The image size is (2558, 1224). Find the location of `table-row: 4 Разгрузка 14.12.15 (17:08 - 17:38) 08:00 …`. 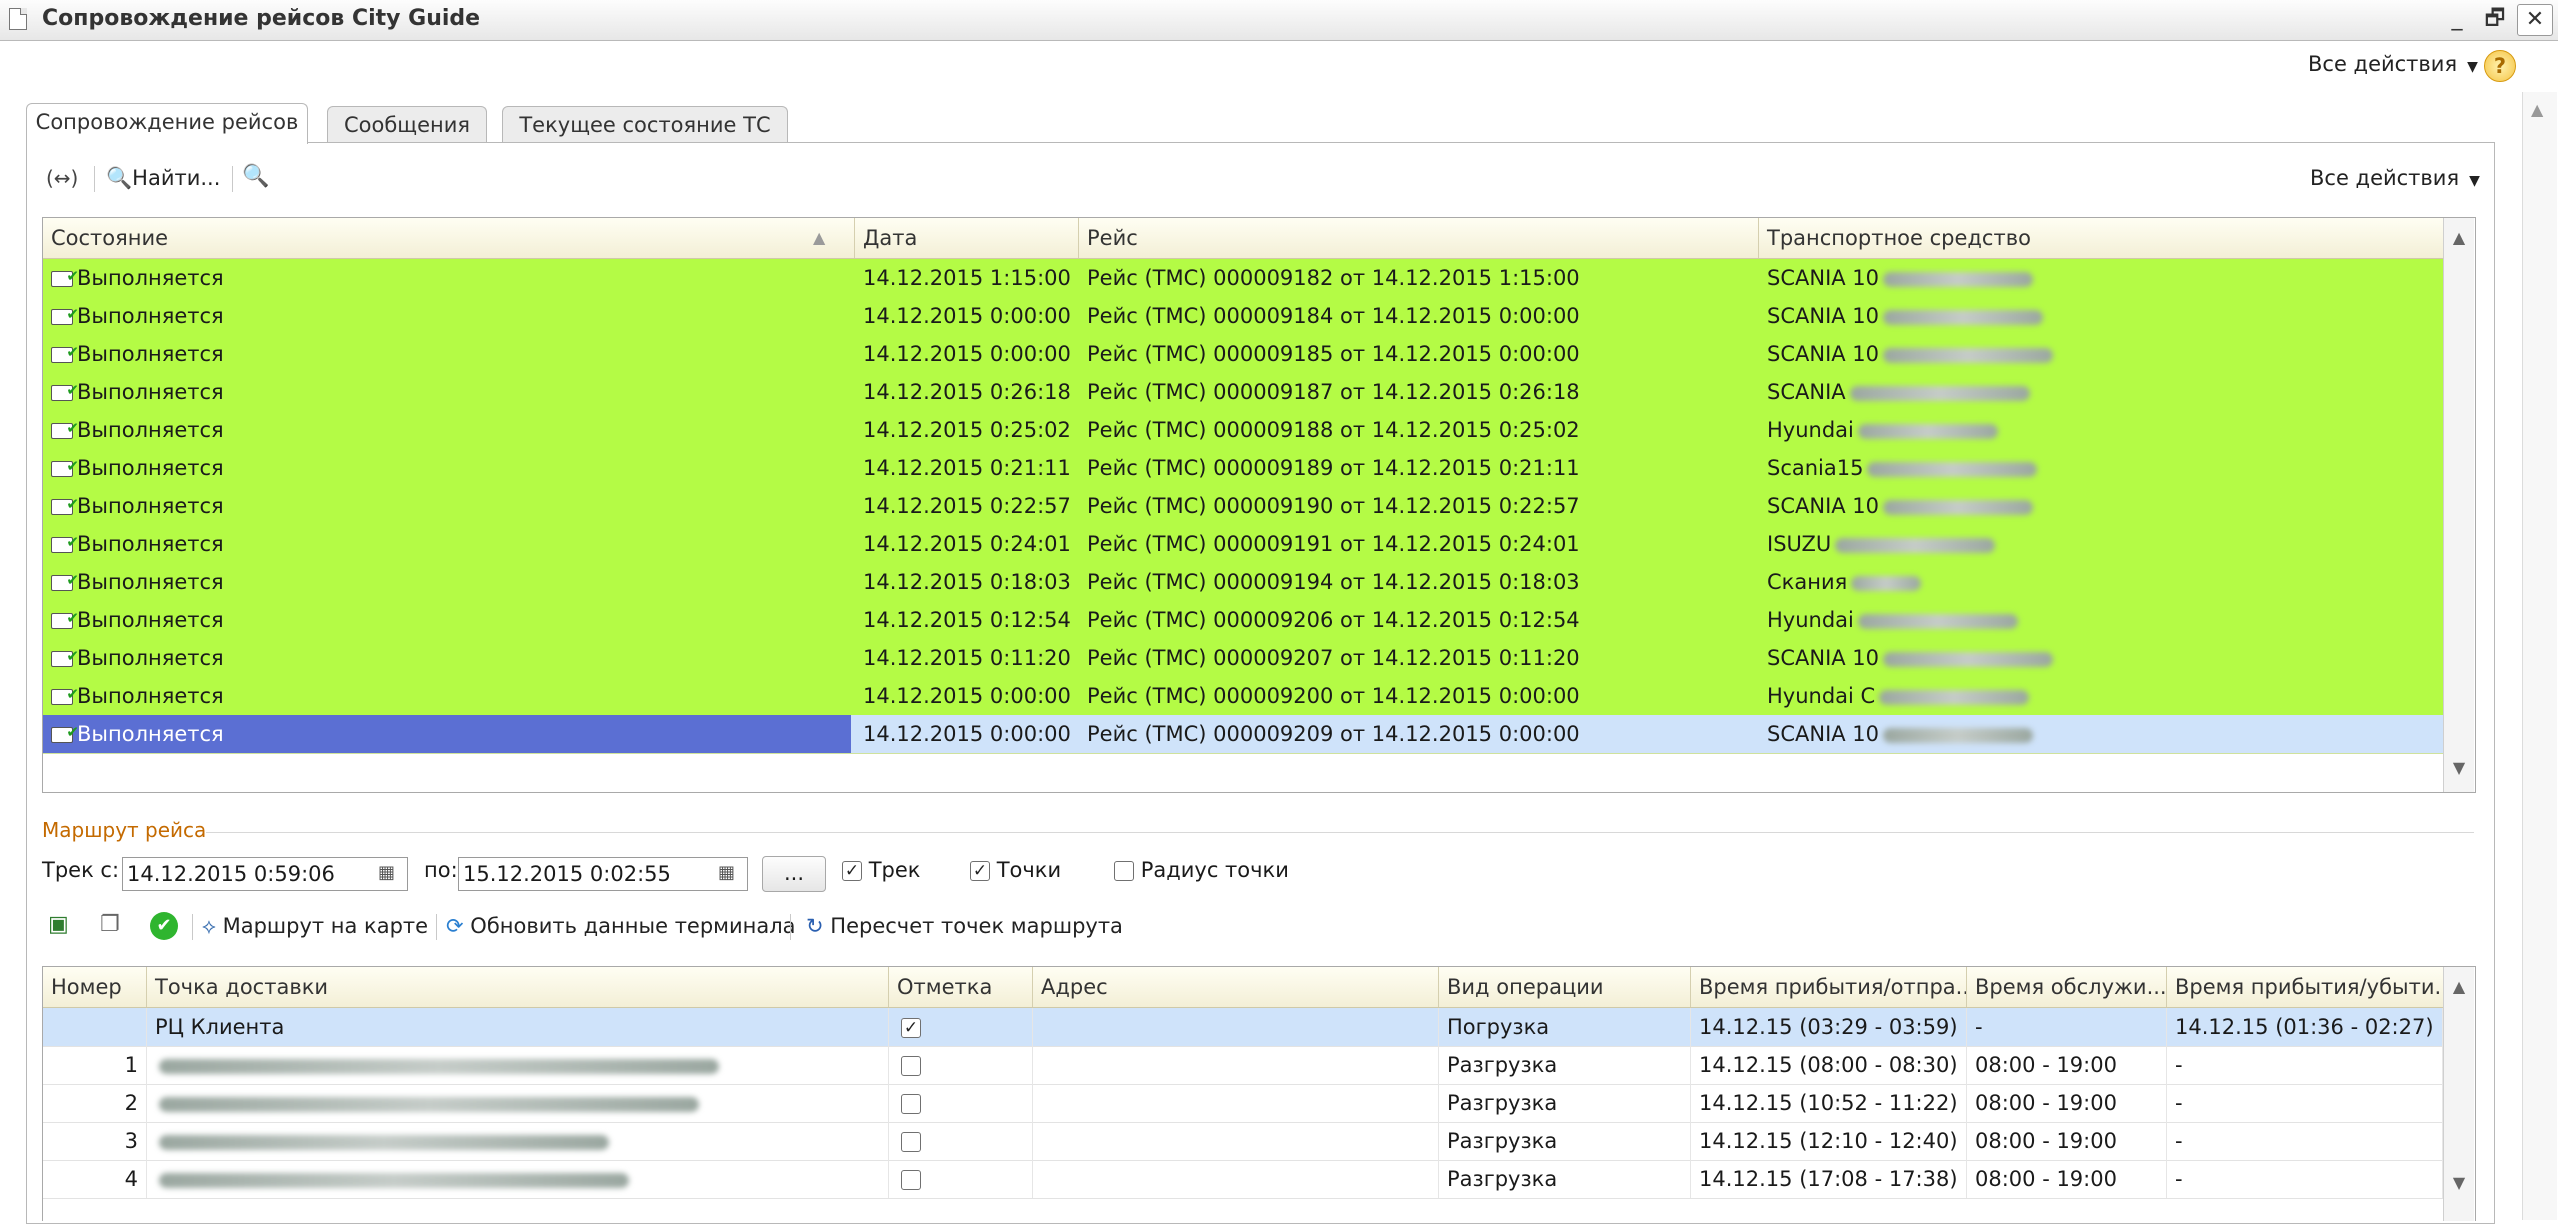

table-row: 4 Разгрузка 14.12.15 (17:08 - 17:38) 08:00 … is located at coordinates (1243, 1179).